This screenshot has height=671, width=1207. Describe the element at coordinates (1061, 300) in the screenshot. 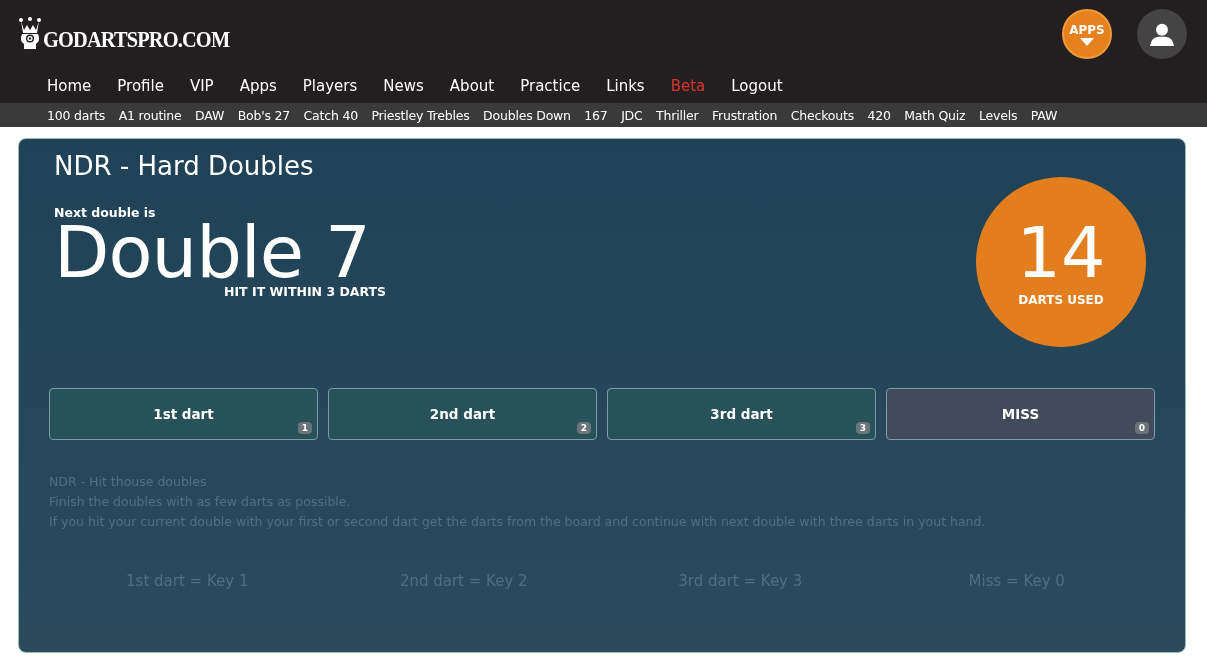

I see `darts-used-label: DARTS USED` at that location.